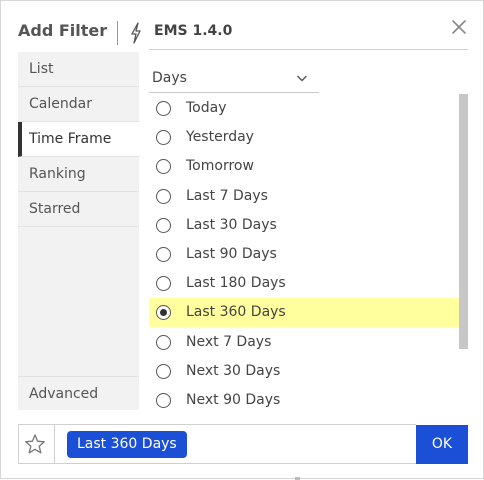 The width and height of the screenshot is (484, 480). I want to click on option-label: Next 7 Days, so click(229, 342).